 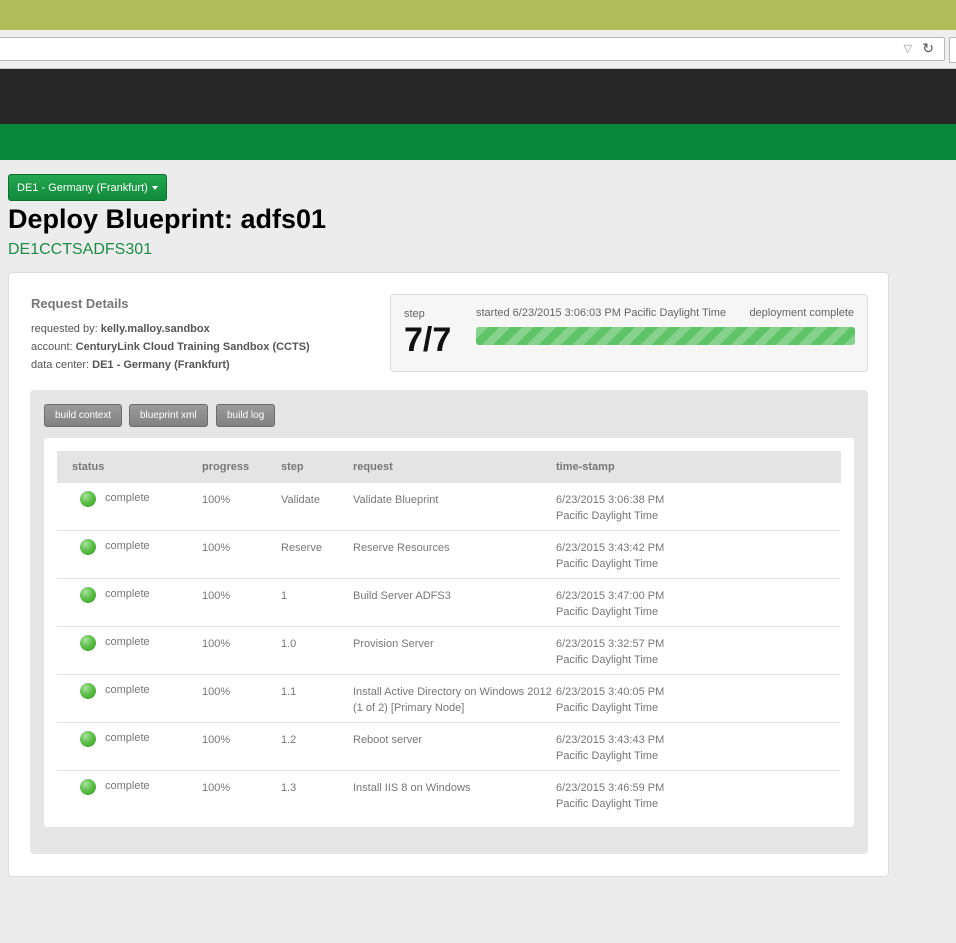 I want to click on column-header-status: status, so click(x=129, y=467).